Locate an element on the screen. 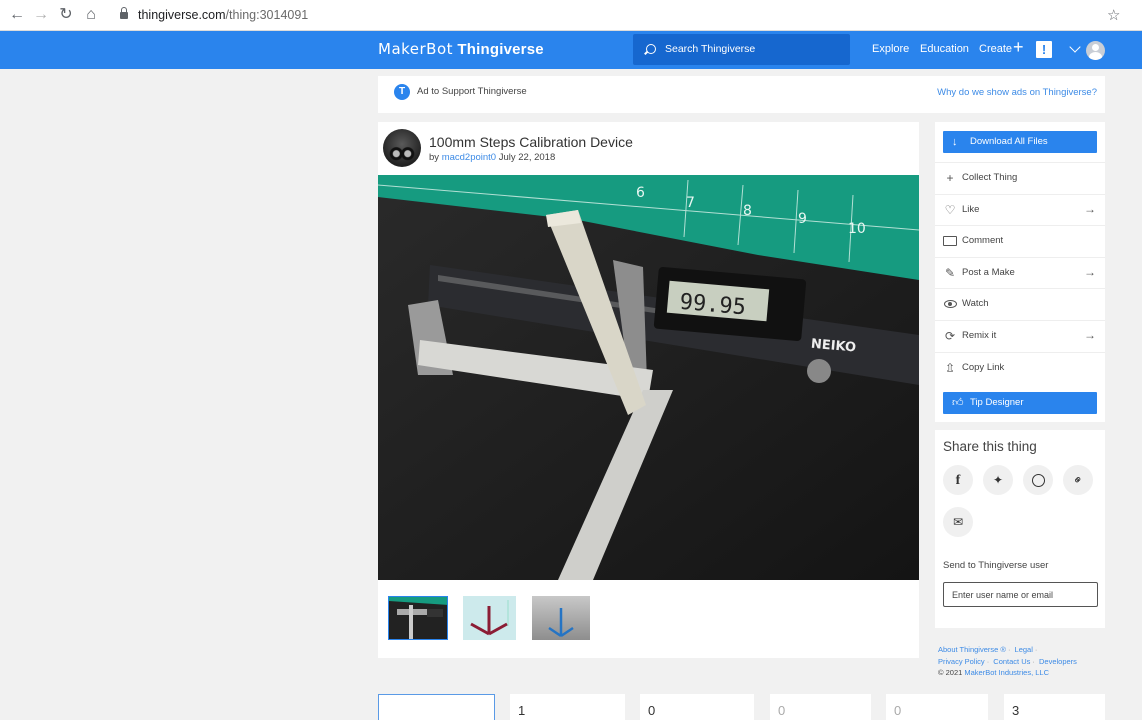 This screenshot has width=1142, height=720. action-collect-thing: + Collect Thing is located at coordinates (1020, 178).